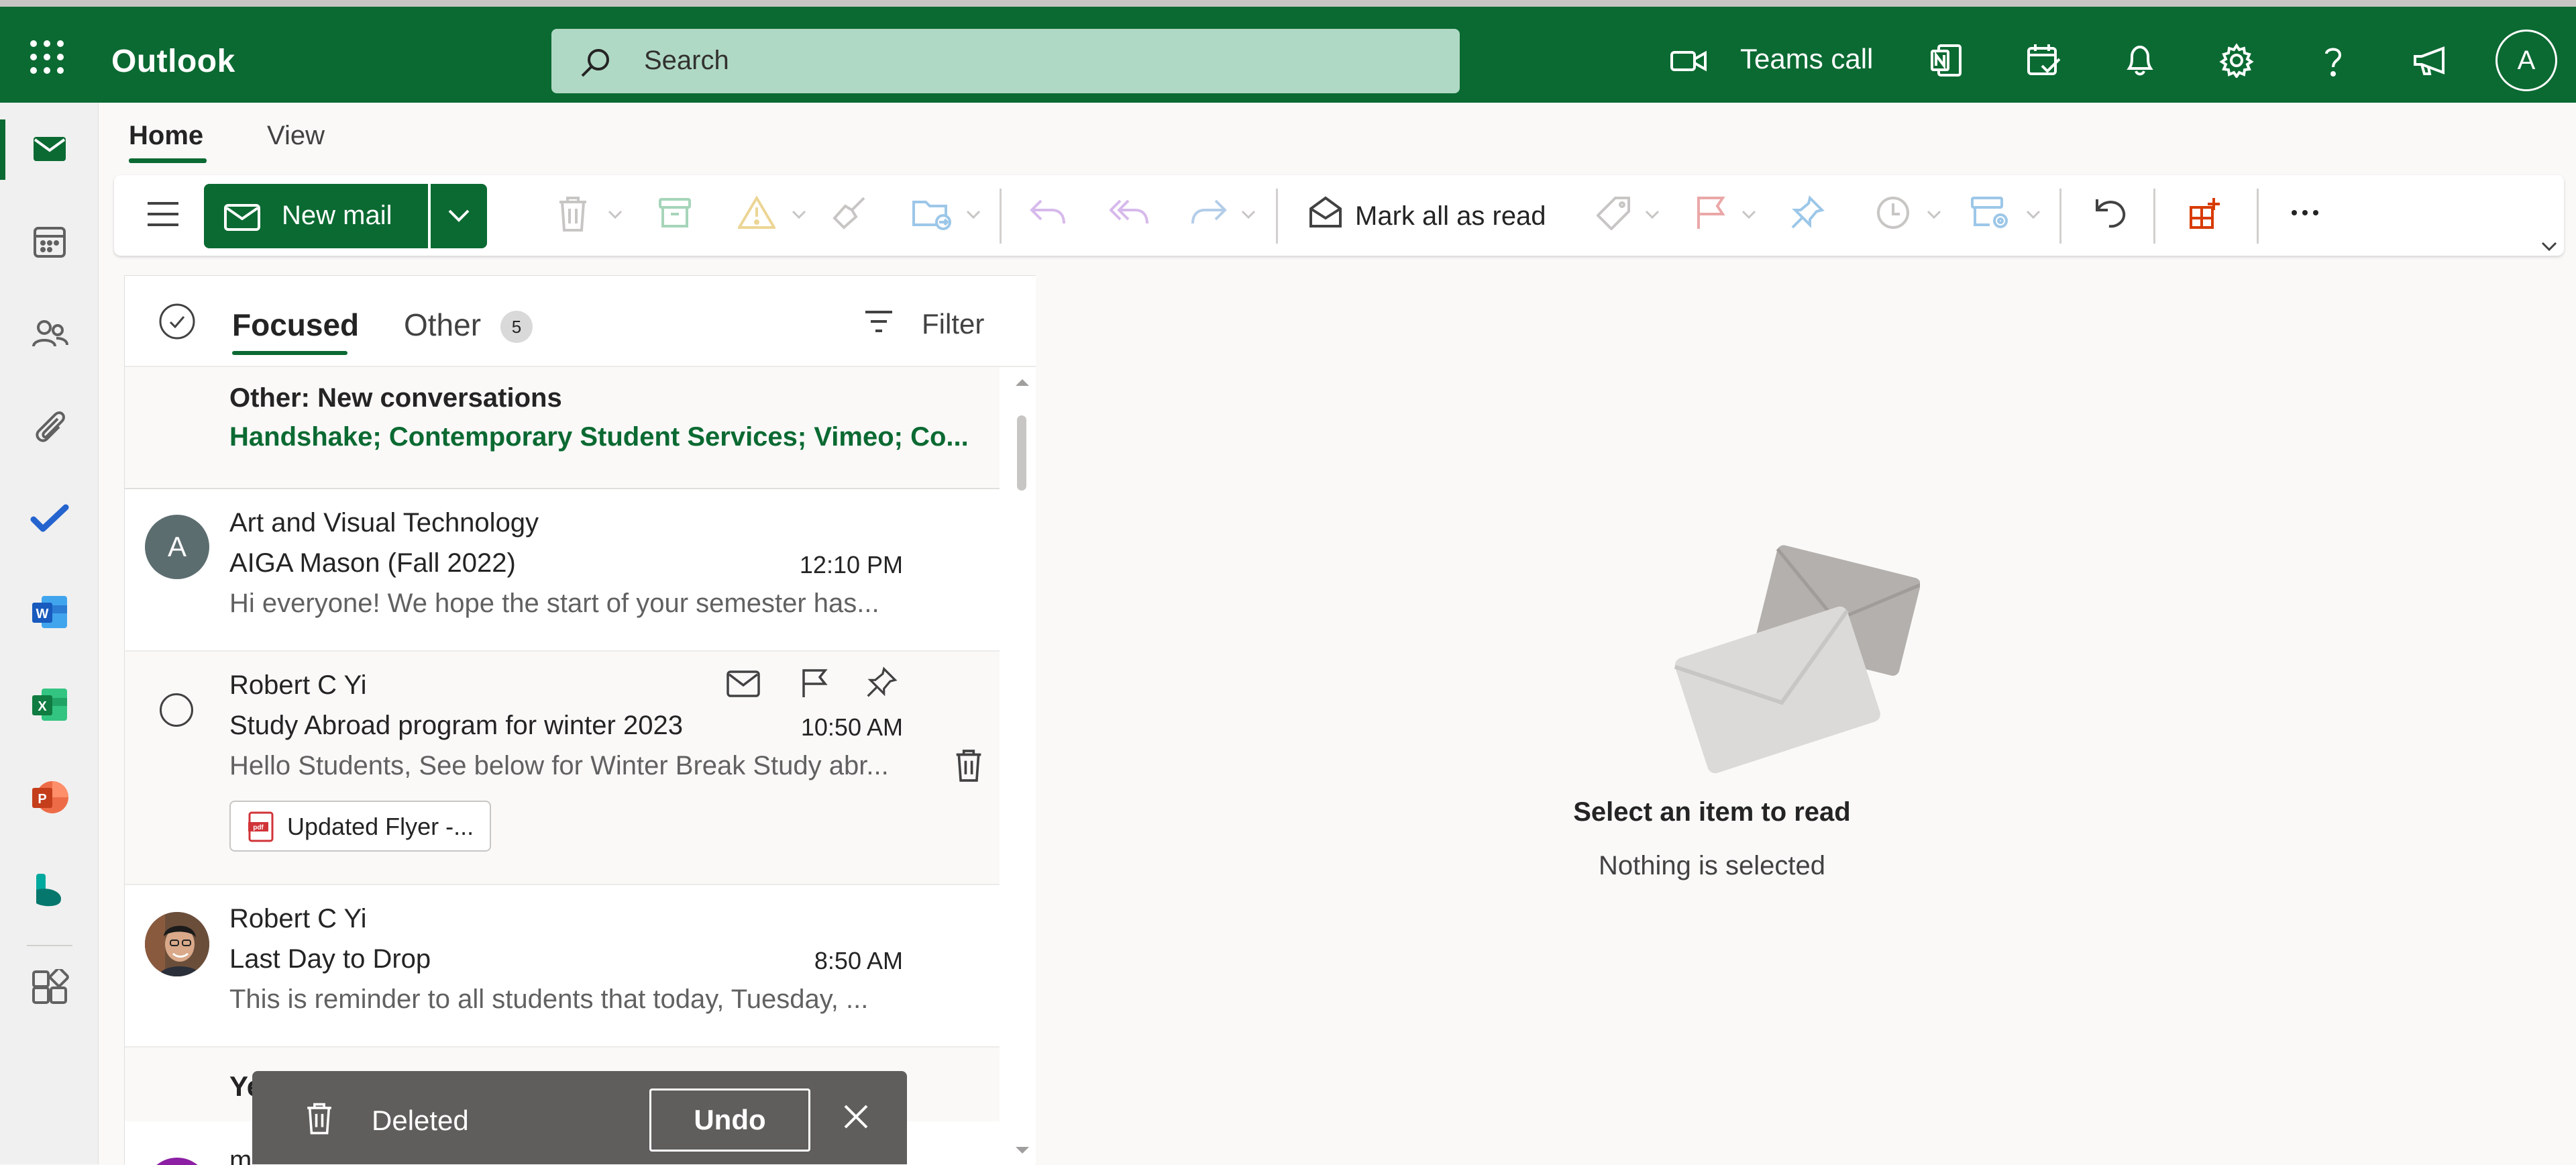 The width and height of the screenshot is (2576, 1165). What do you see at coordinates (2333, 60) in the screenshot?
I see `help-icon` at bounding box center [2333, 60].